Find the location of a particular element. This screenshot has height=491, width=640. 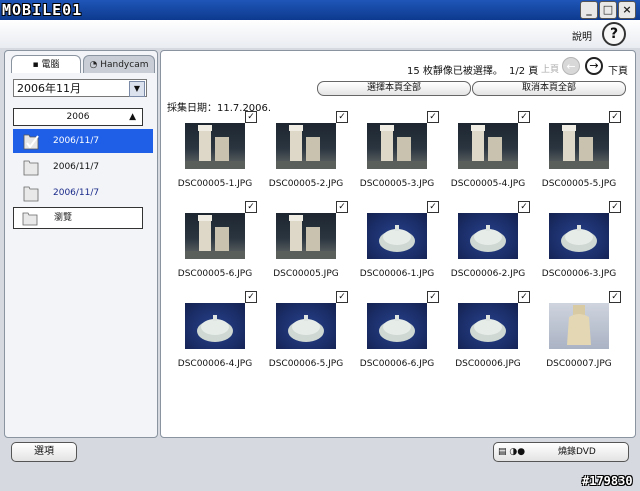

thumbnail-item: ✓ DSC00006-2.JPG is located at coordinates (485, 245).